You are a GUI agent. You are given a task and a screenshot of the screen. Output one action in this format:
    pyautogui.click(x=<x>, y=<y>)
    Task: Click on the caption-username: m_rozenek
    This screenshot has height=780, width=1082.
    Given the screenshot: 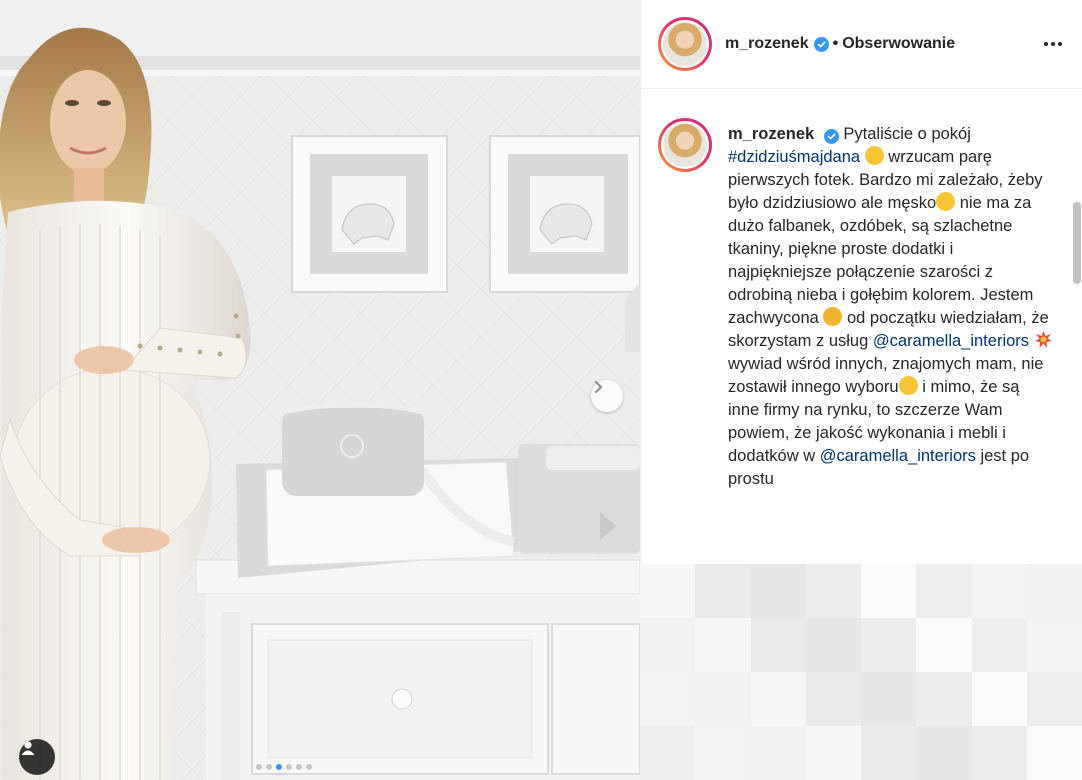 What is the action you would take?
    pyautogui.click(x=771, y=134)
    